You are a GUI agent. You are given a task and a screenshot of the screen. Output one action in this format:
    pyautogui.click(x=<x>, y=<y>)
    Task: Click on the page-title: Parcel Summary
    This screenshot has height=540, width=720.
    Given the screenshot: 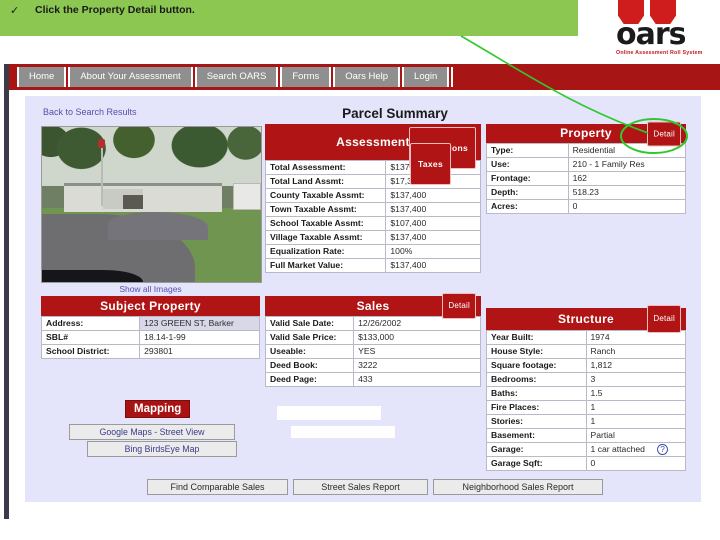 What is the action you would take?
    pyautogui.click(x=395, y=113)
    